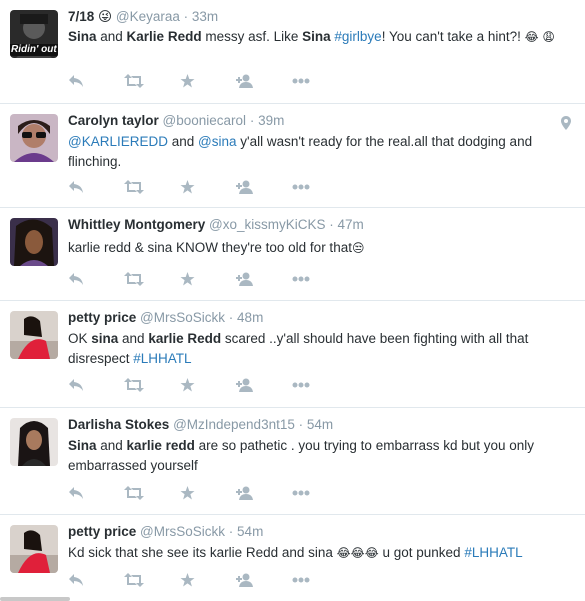 This screenshot has width=585, height=601. I want to click on tweet-header: Carolyn taylor @booniecarol · 39m, so click(176, 121).